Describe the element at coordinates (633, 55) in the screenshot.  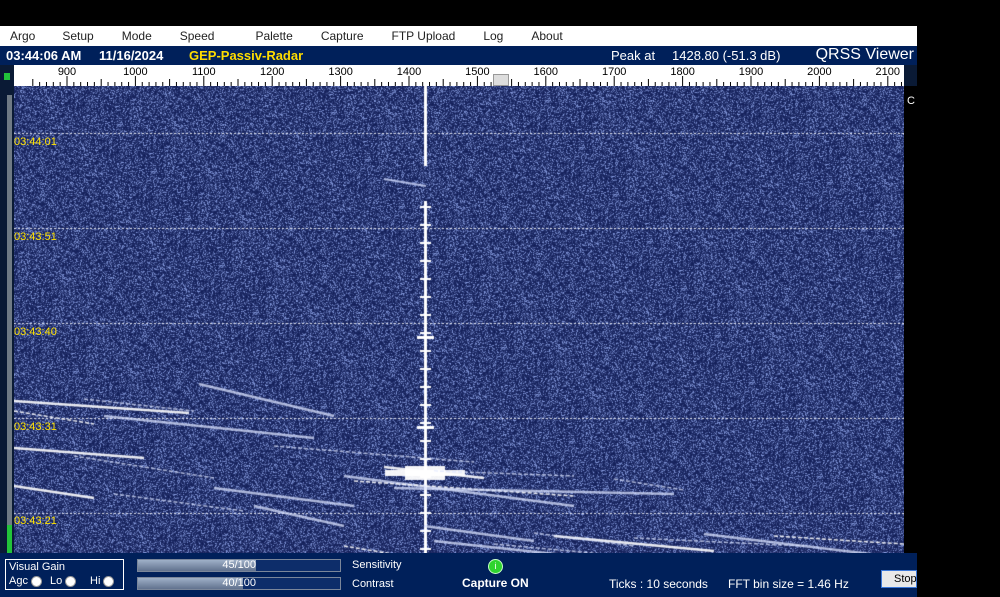
I see `peak-label: Peak at` at that location.